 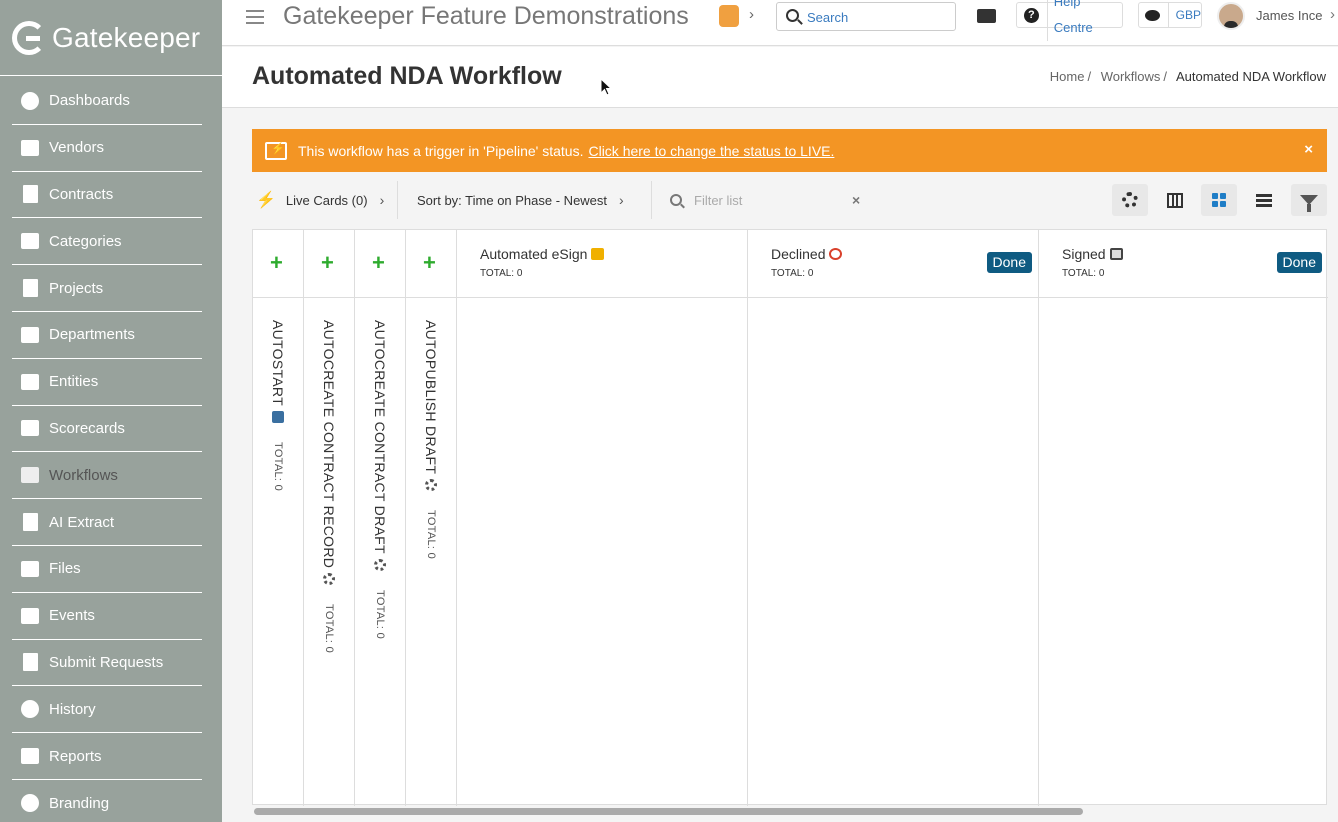 I want to click on lane-autopublish-draft: + AUTOPUBLISH DRAFT TOTAL: 0, so click(x=431, y=518).